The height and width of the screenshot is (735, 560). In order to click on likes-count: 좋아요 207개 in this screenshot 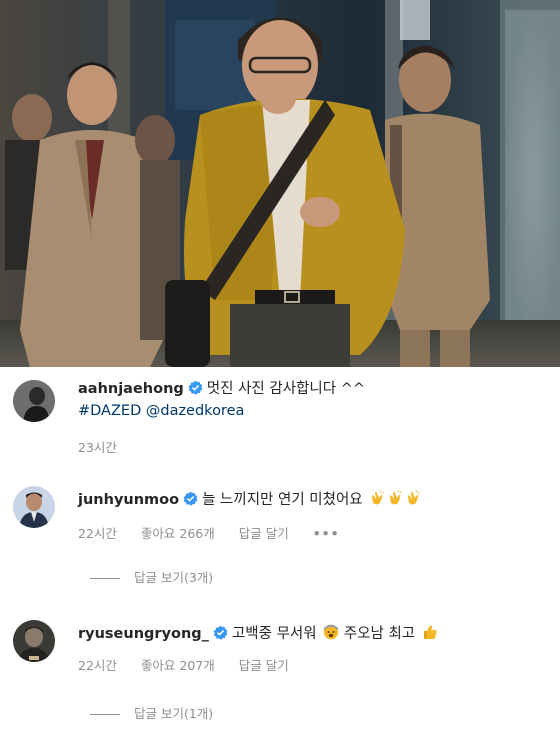, I will do `click(178, 665)`.